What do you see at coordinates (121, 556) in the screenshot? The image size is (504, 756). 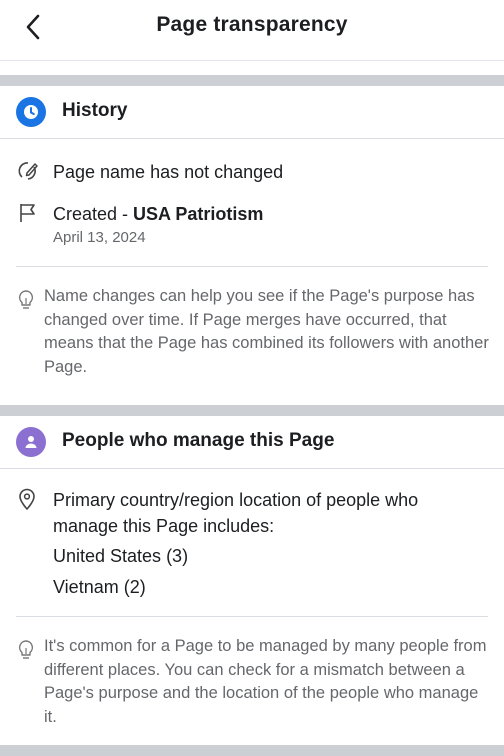 I see `country-item: United States (3)` at bounding box center [121, 556].